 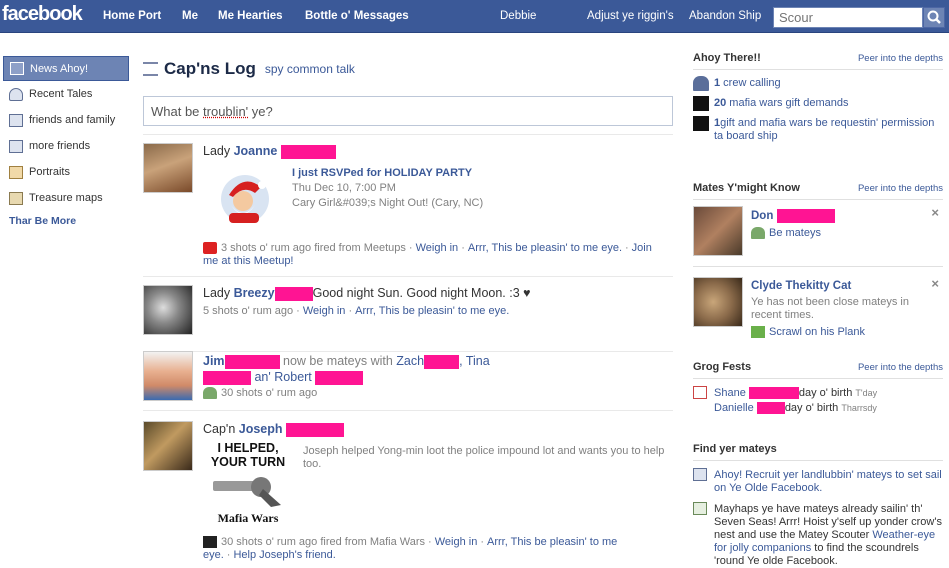 What do you see at coordinates (293, 377) in the screenshot?
I see `friend-link: Robert` at bounding box center [293, 377].